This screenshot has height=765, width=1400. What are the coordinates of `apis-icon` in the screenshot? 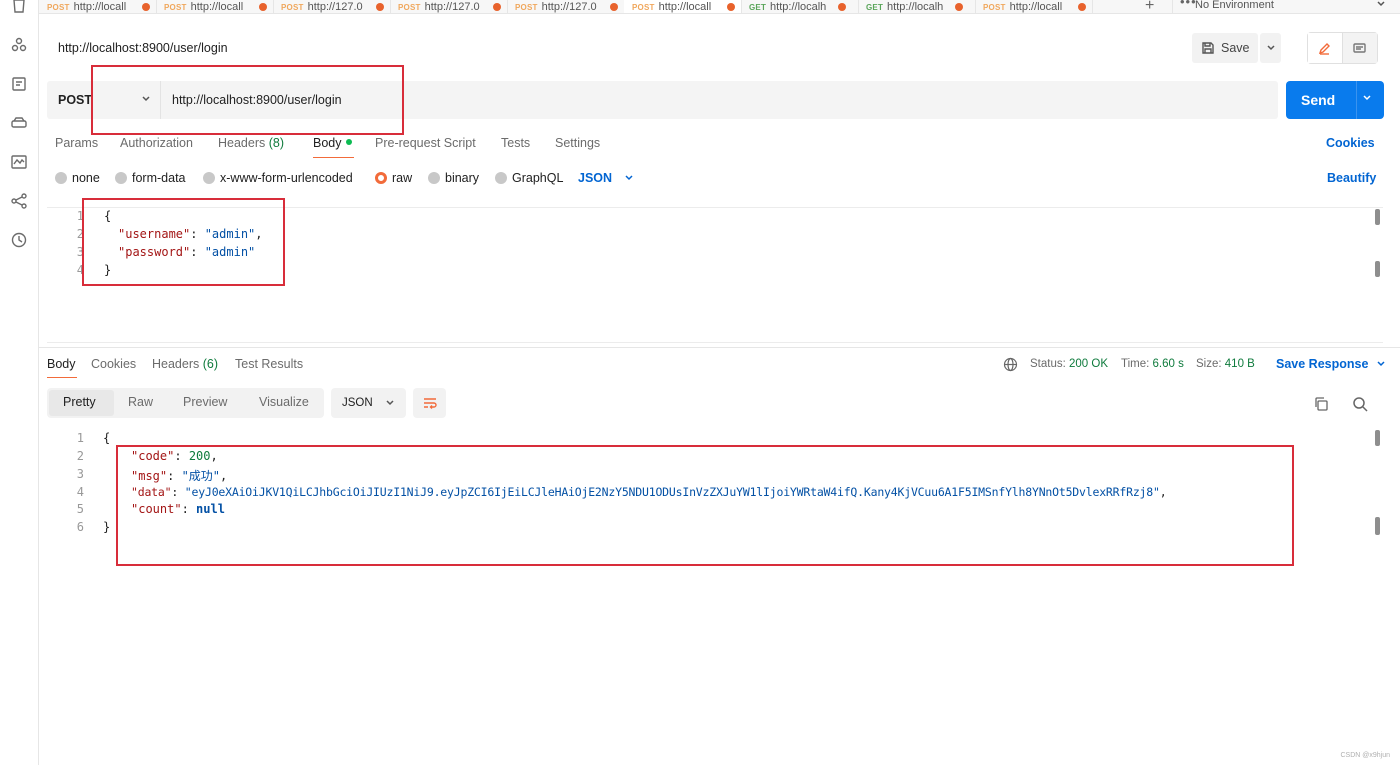 It's located at (19, 45).